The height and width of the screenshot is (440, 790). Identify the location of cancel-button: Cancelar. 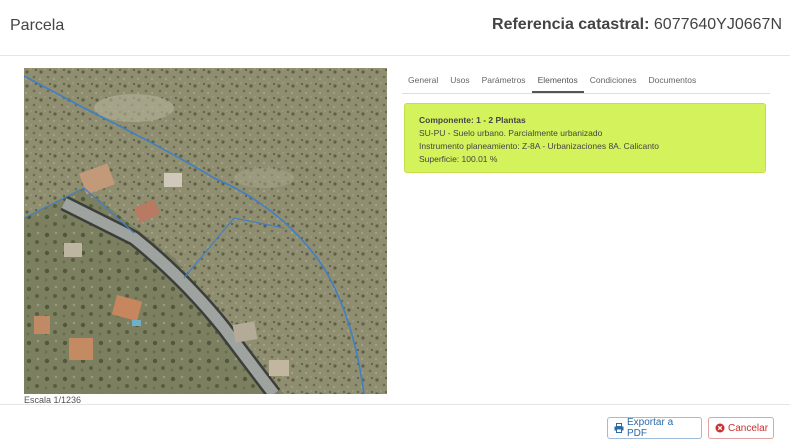
(741, 428).